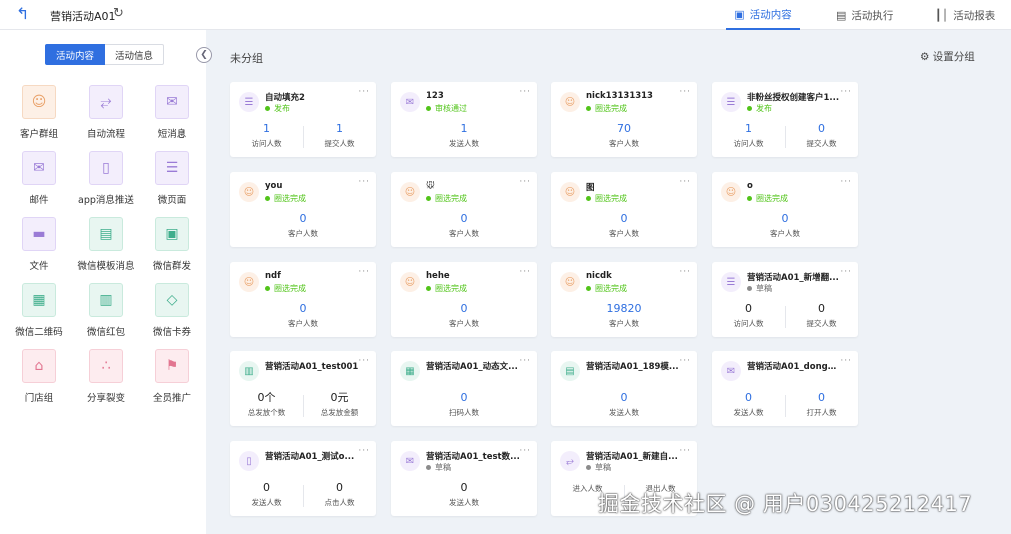 This screenshot has height=534, width=1011. What do you see at coordinates (864, 15) in the screenshot?
I see `tab-activity-execute: ▤ 活动执行` at bounding box center [864, 15].